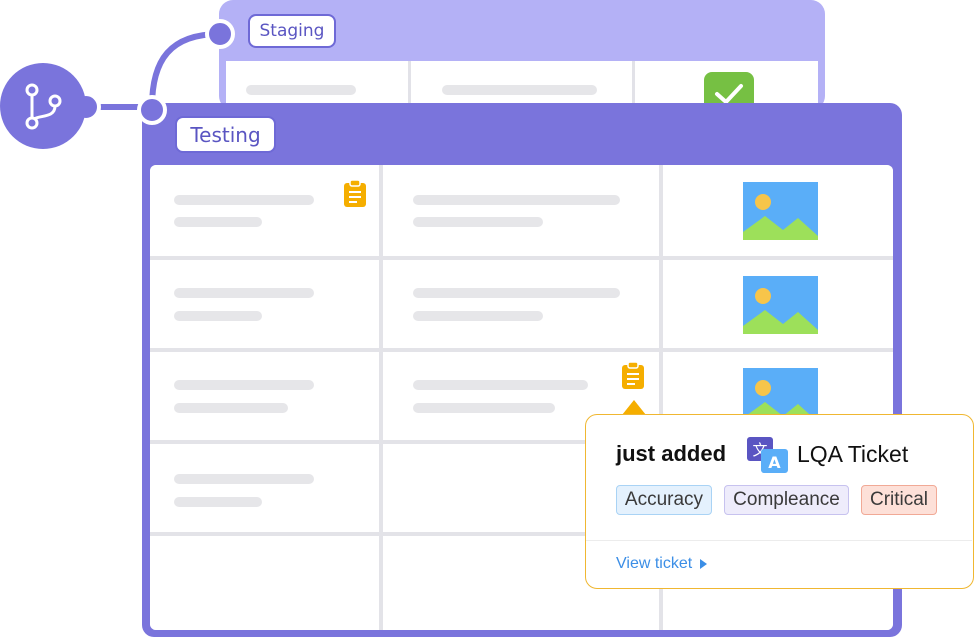 This screenshot has width=975, height=637. What do you see at coordinates (774, 462) in the screenshot?
I see `svg-text: A` at bounding box center [774, 462].